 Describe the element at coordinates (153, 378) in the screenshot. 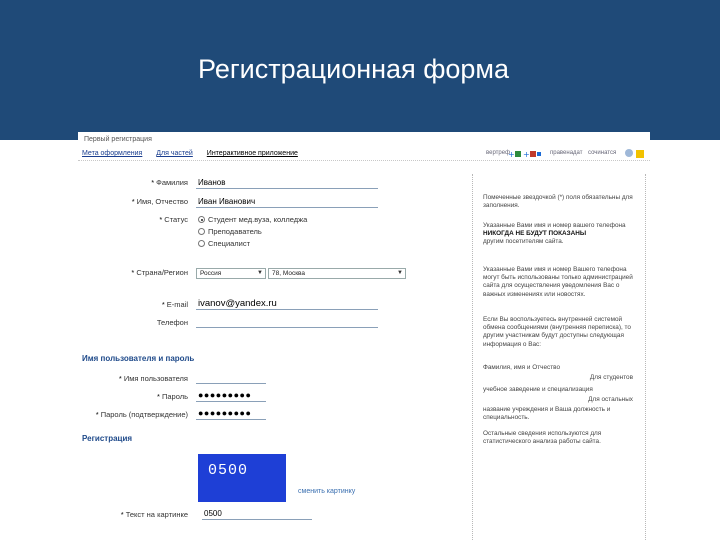

I see `username-label: * Имя пользователя` at that location.